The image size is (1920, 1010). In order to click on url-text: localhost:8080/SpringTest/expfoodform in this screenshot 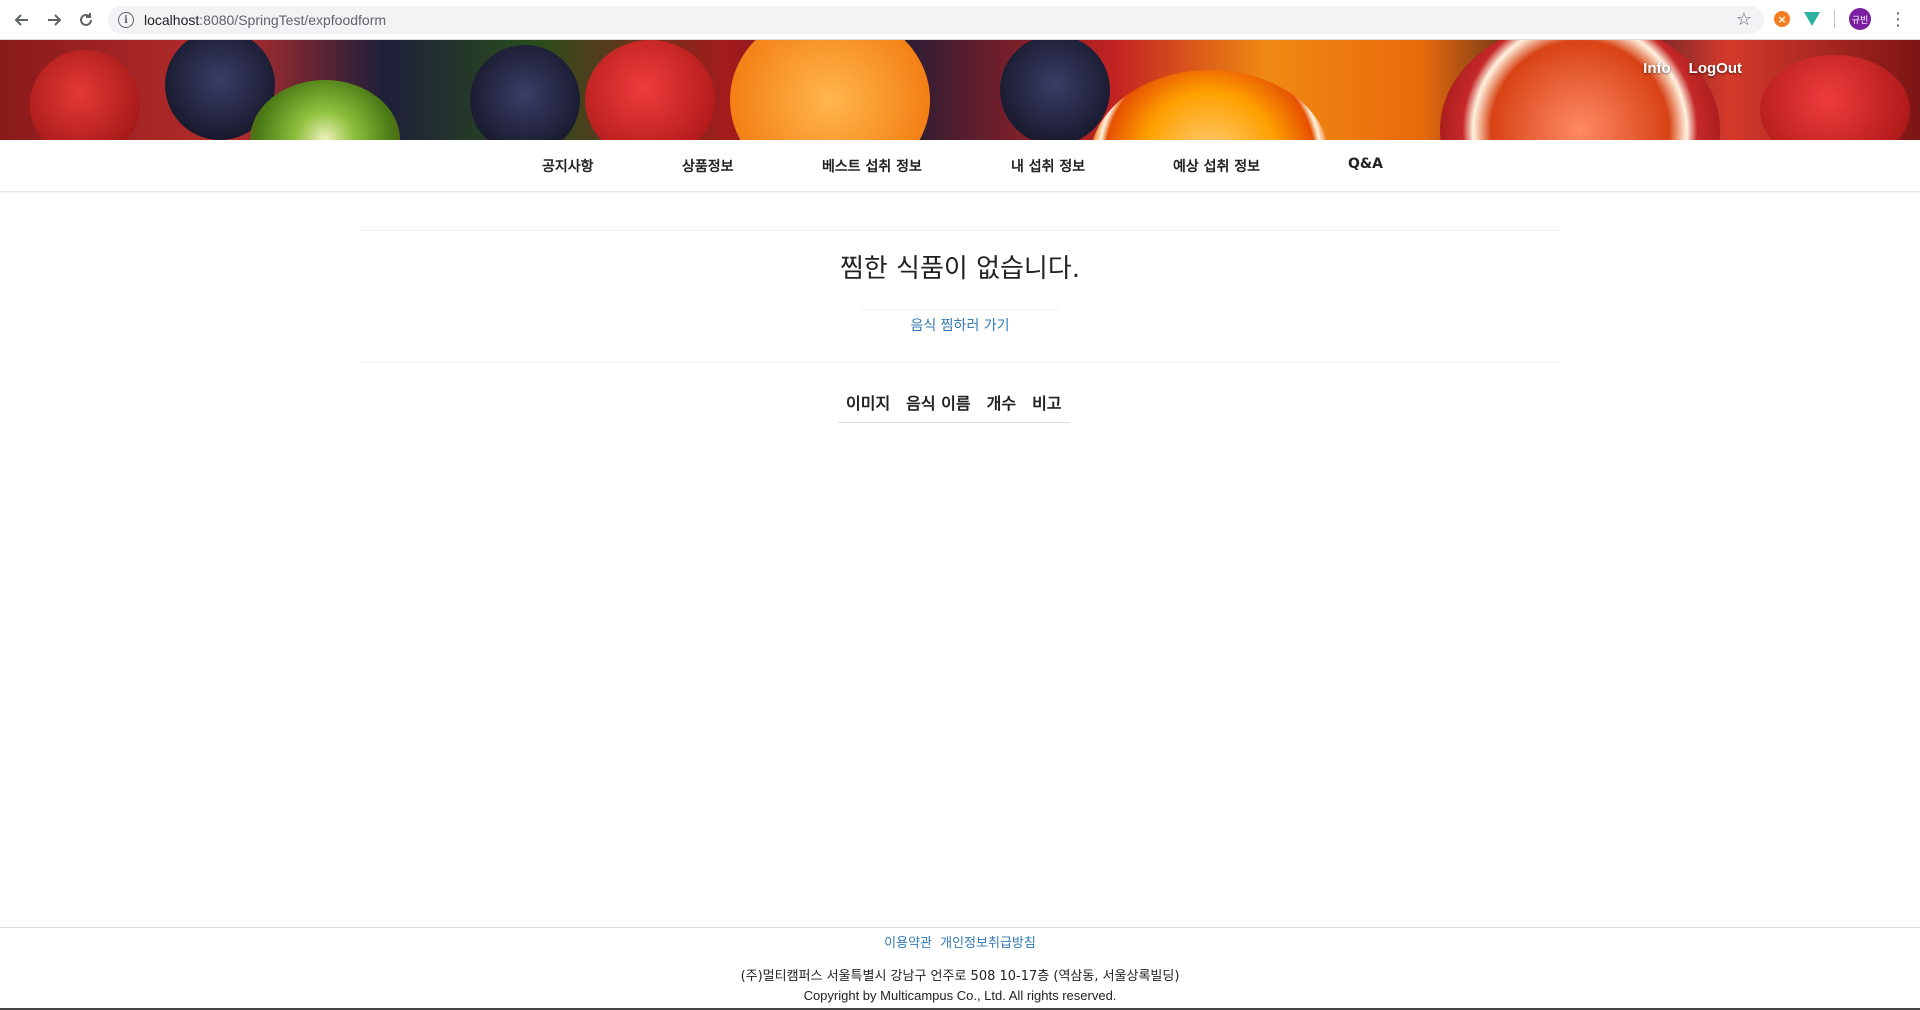, I will do `click(265, 20)`.